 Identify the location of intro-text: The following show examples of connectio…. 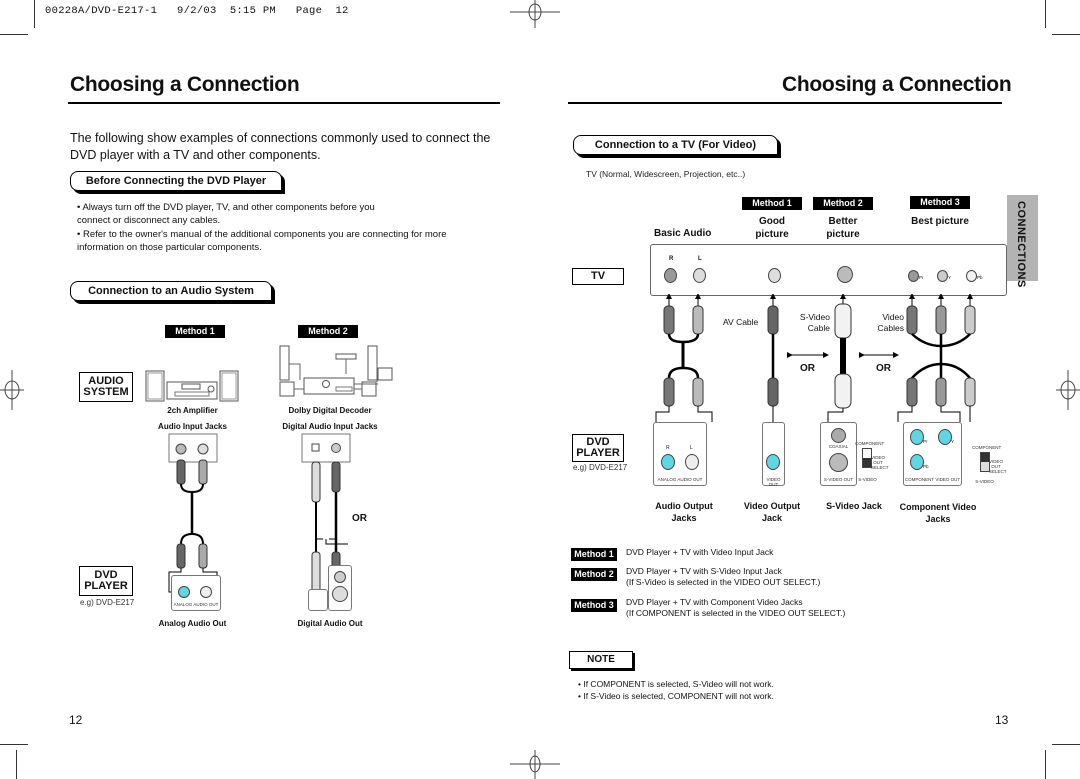
(280, 146).